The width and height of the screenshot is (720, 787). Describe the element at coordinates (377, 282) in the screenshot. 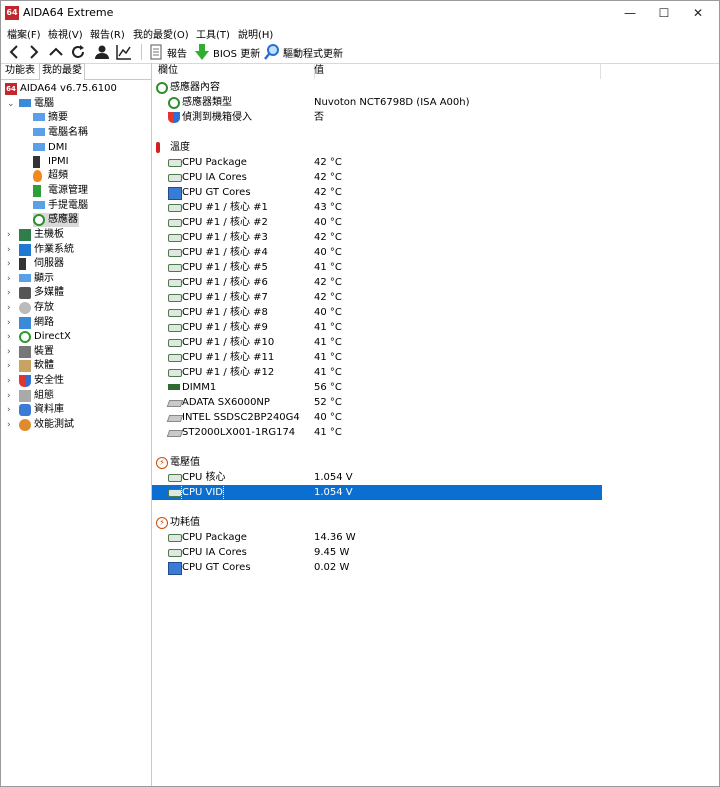

I see `table-row: CPU #1 / 核心 #6 42 °C` at that location.